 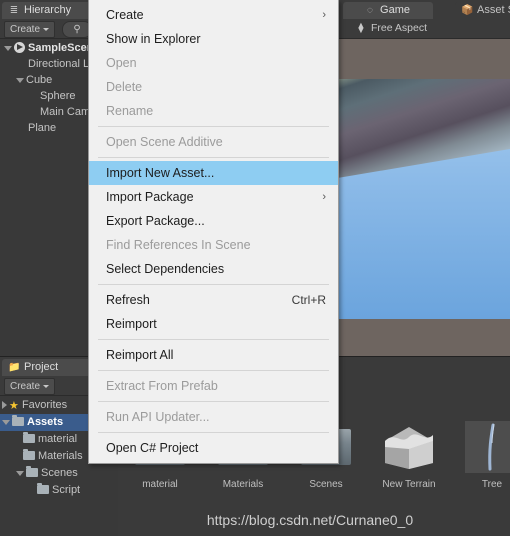 What do you see at coordinates (19, 47) in the screenshot?
I see `unity-scene-icon` at bounding box center [19, 47].